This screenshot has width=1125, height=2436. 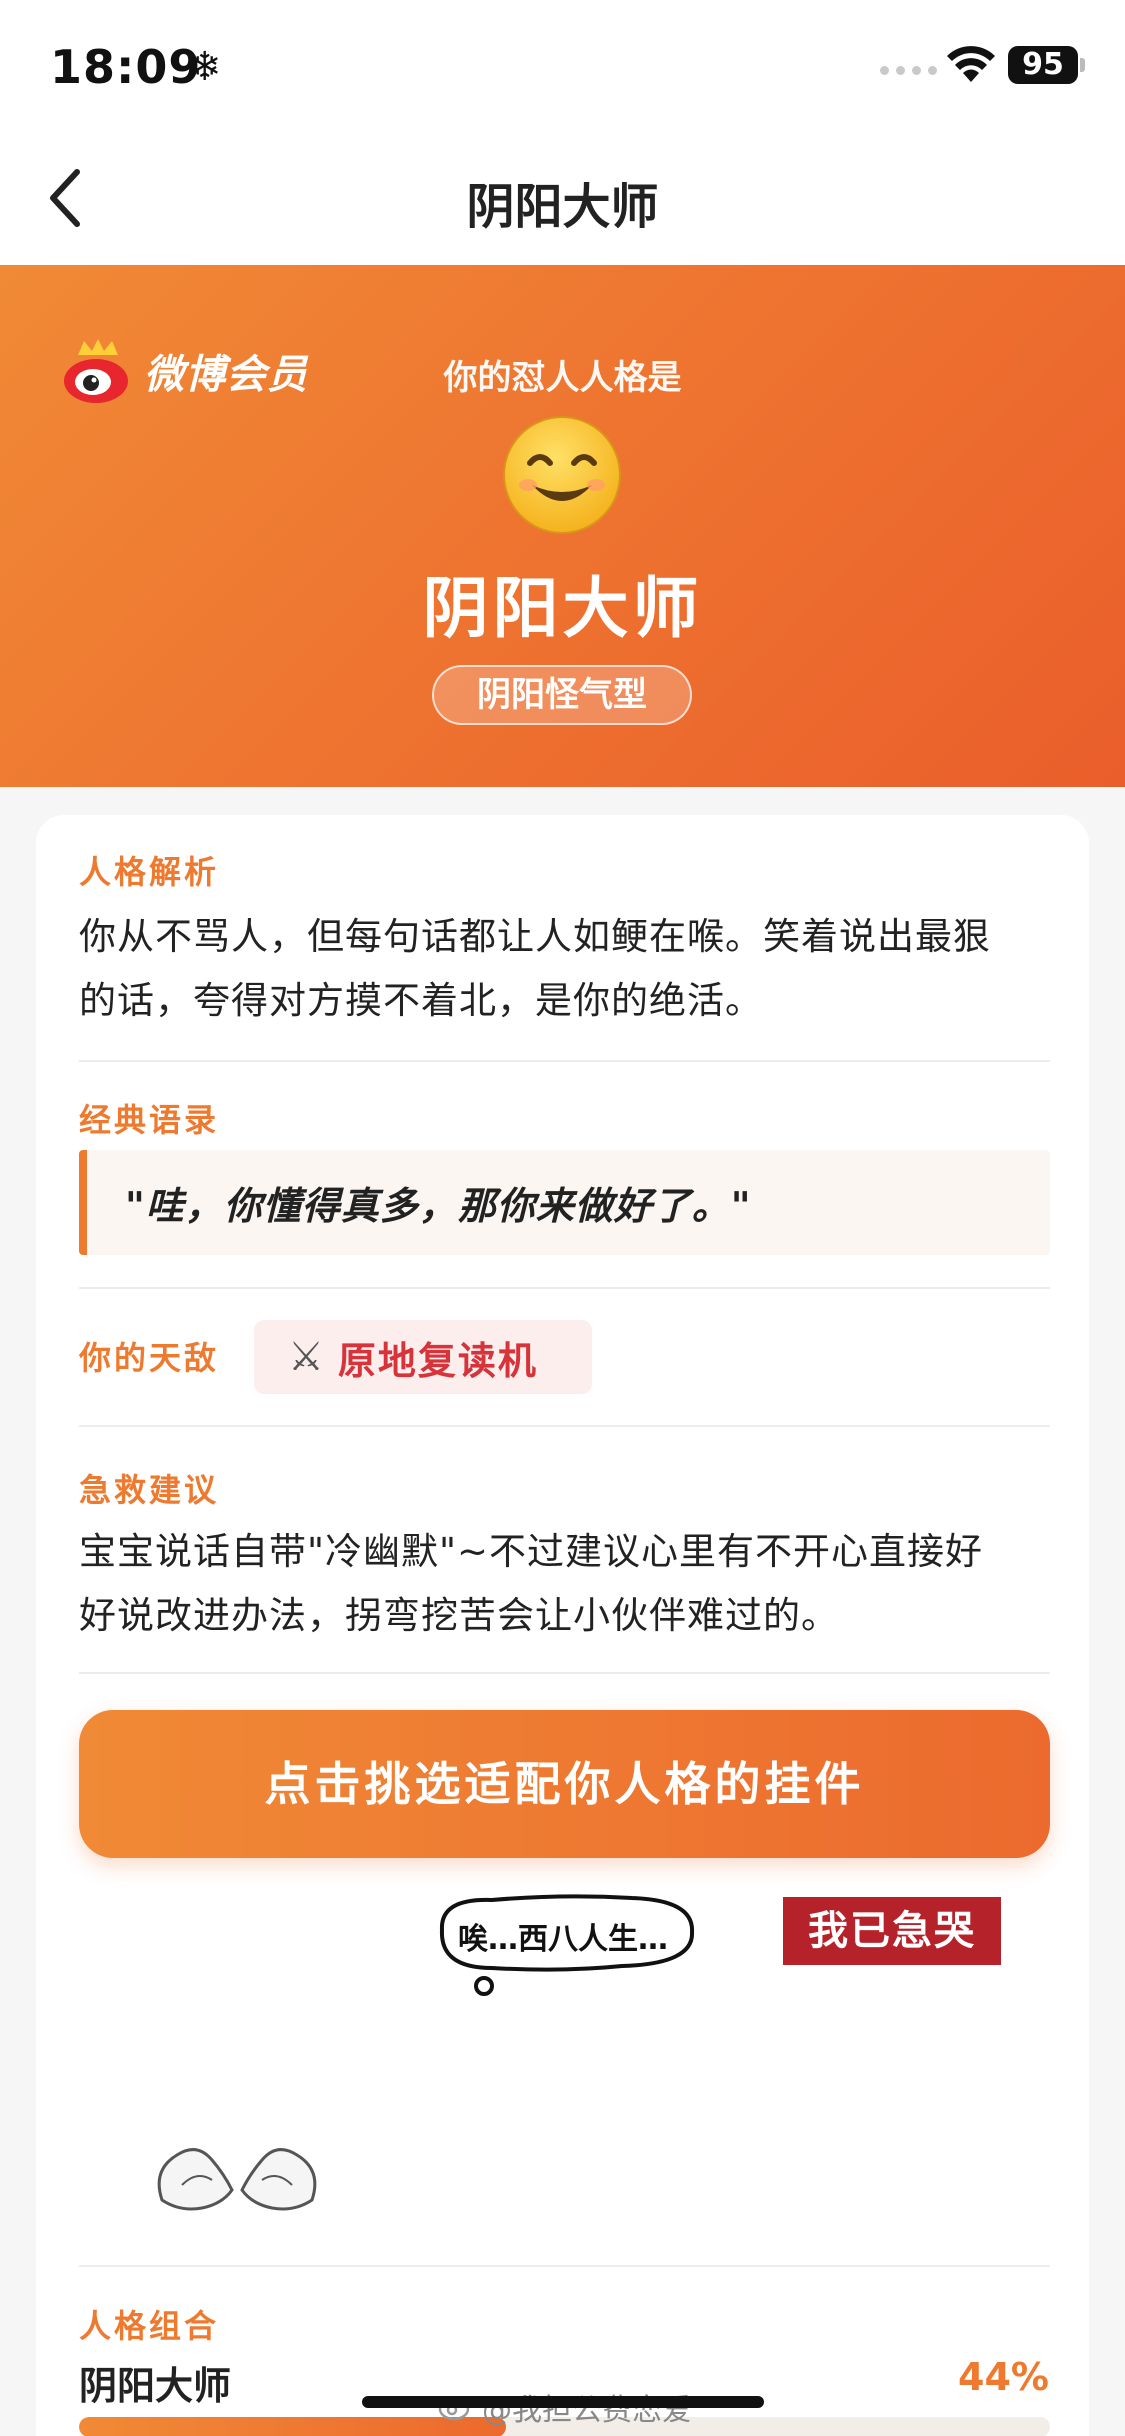 I want to click on analysis-line: 你从不骂人，但每句话都让人如鲠在喉。笑着说出最狠, so click(x=535, y=936).